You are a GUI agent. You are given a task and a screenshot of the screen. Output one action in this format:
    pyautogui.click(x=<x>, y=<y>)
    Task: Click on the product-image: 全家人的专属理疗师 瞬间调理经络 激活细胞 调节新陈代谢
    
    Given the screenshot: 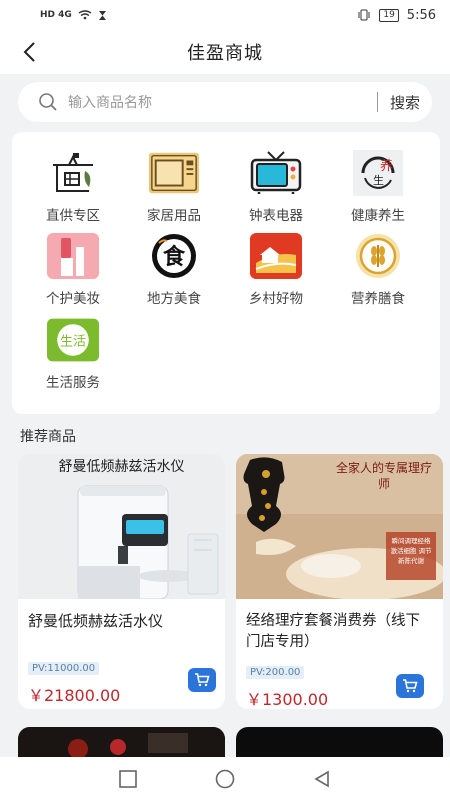 What is the action you would take?
    pyautogui.click(x=339, y=526)
    